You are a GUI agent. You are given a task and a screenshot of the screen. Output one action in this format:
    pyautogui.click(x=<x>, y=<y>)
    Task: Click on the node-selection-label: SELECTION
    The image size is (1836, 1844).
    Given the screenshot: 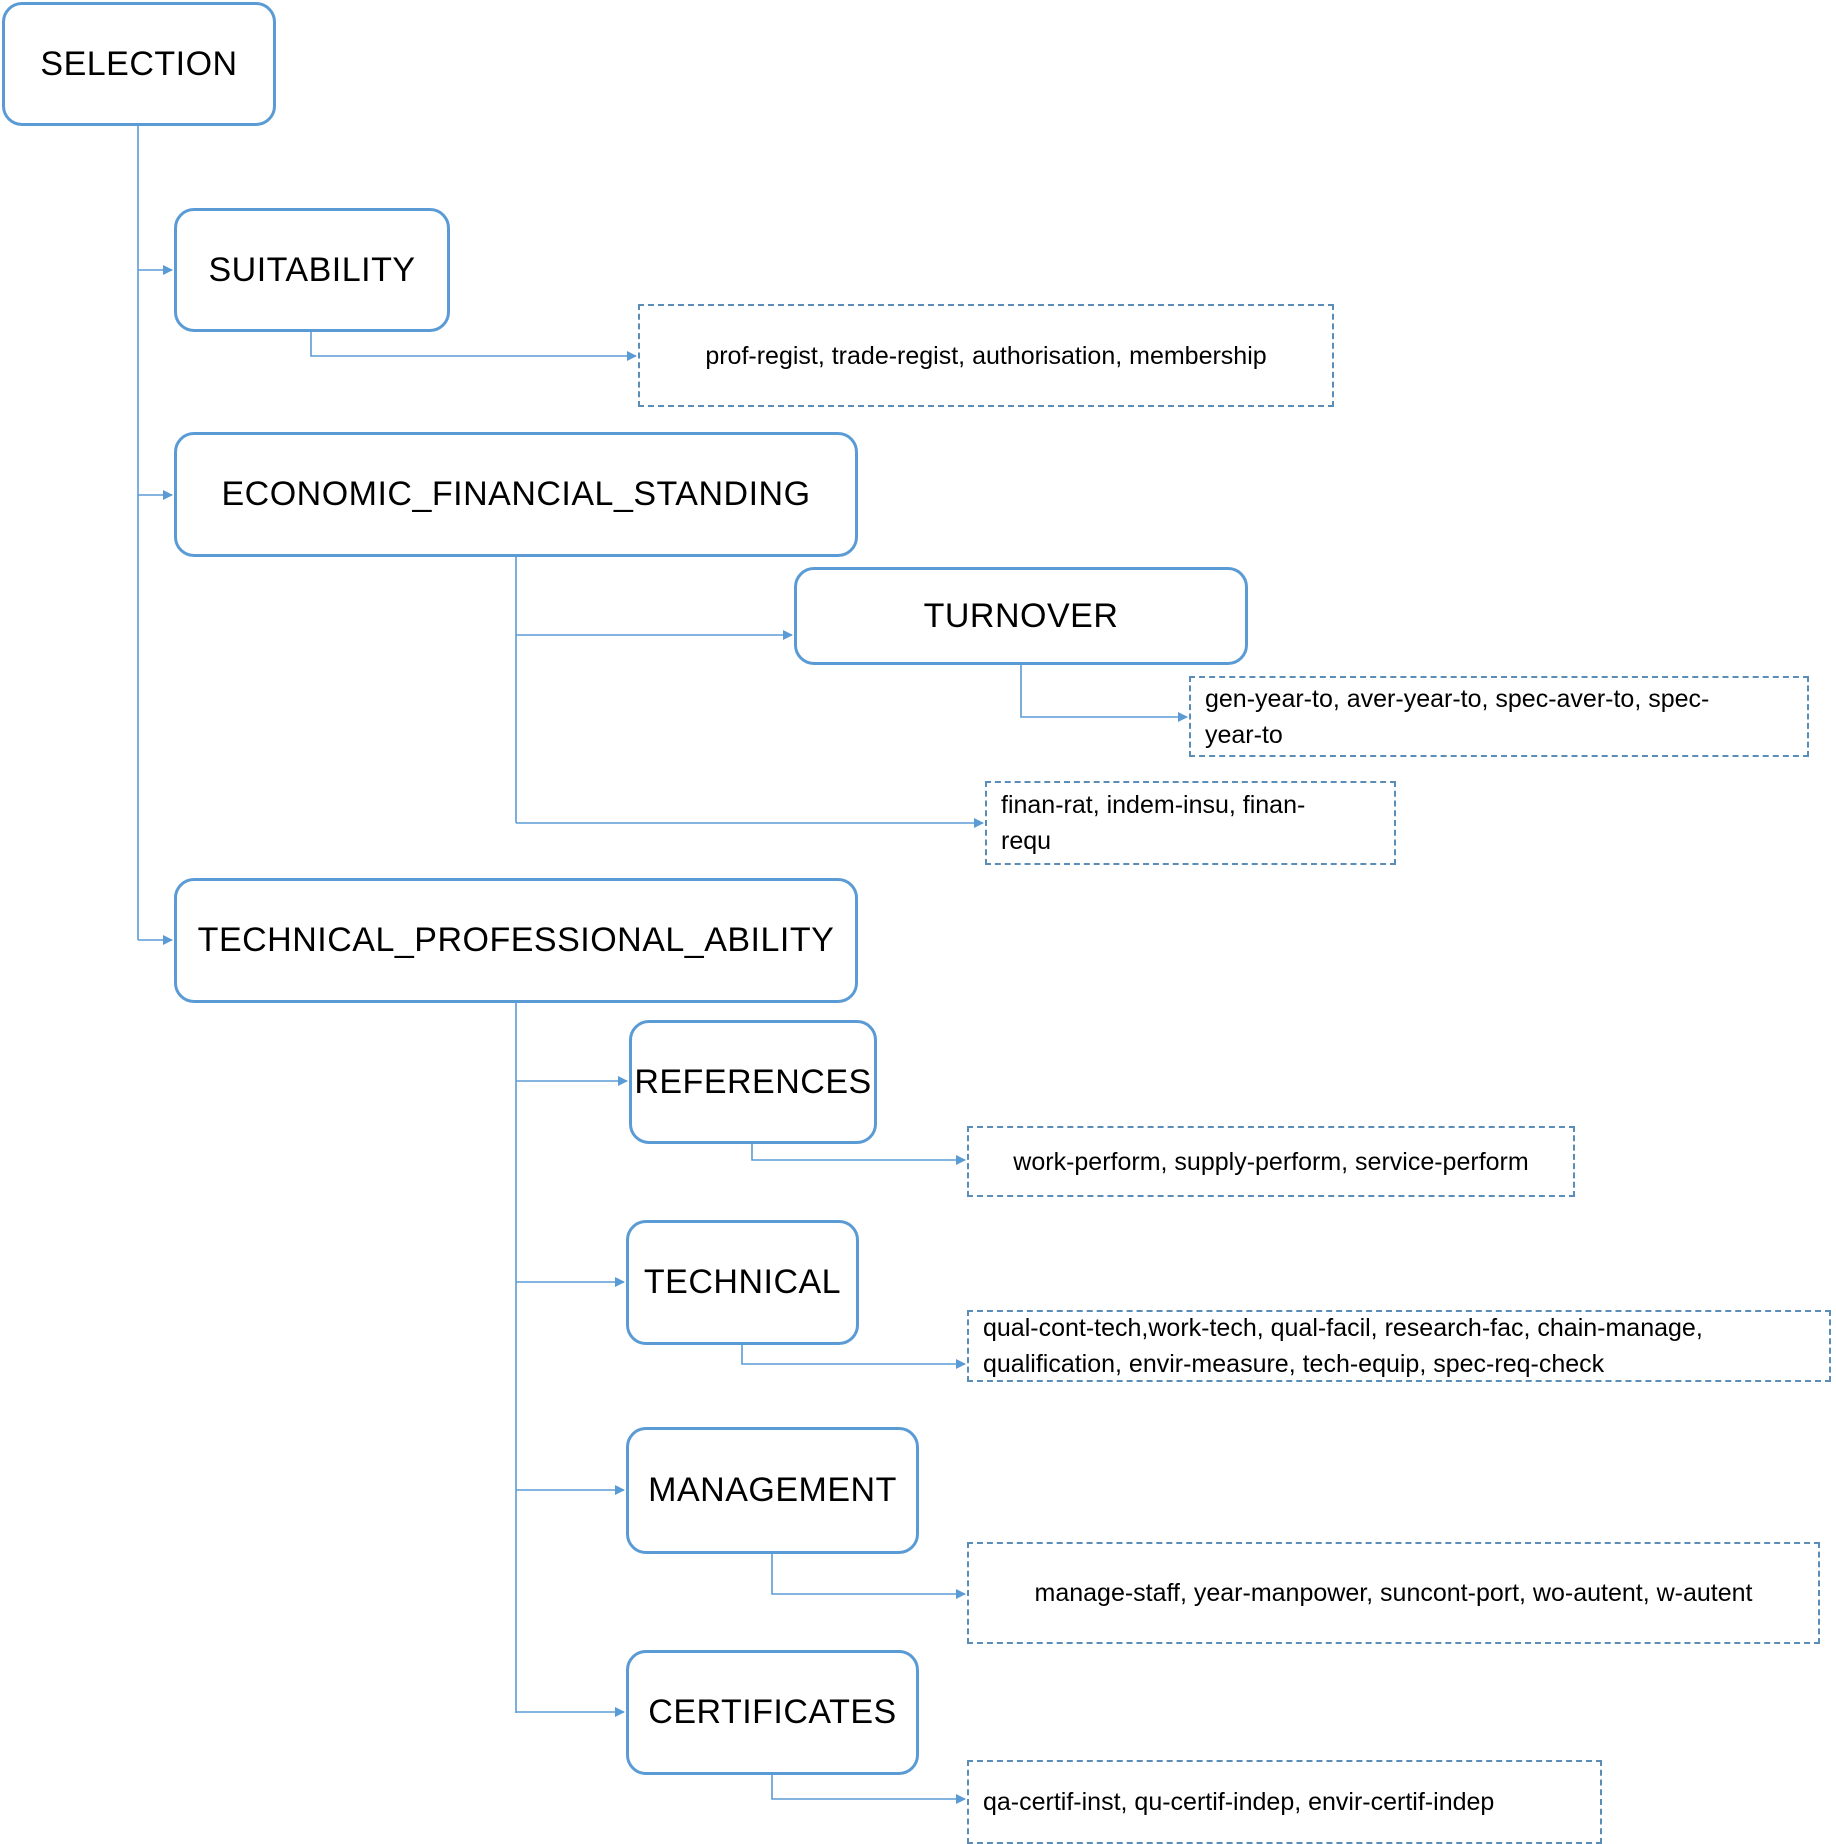 What is the action you would take?
    pyautogui.click(x=139, y=63)
    